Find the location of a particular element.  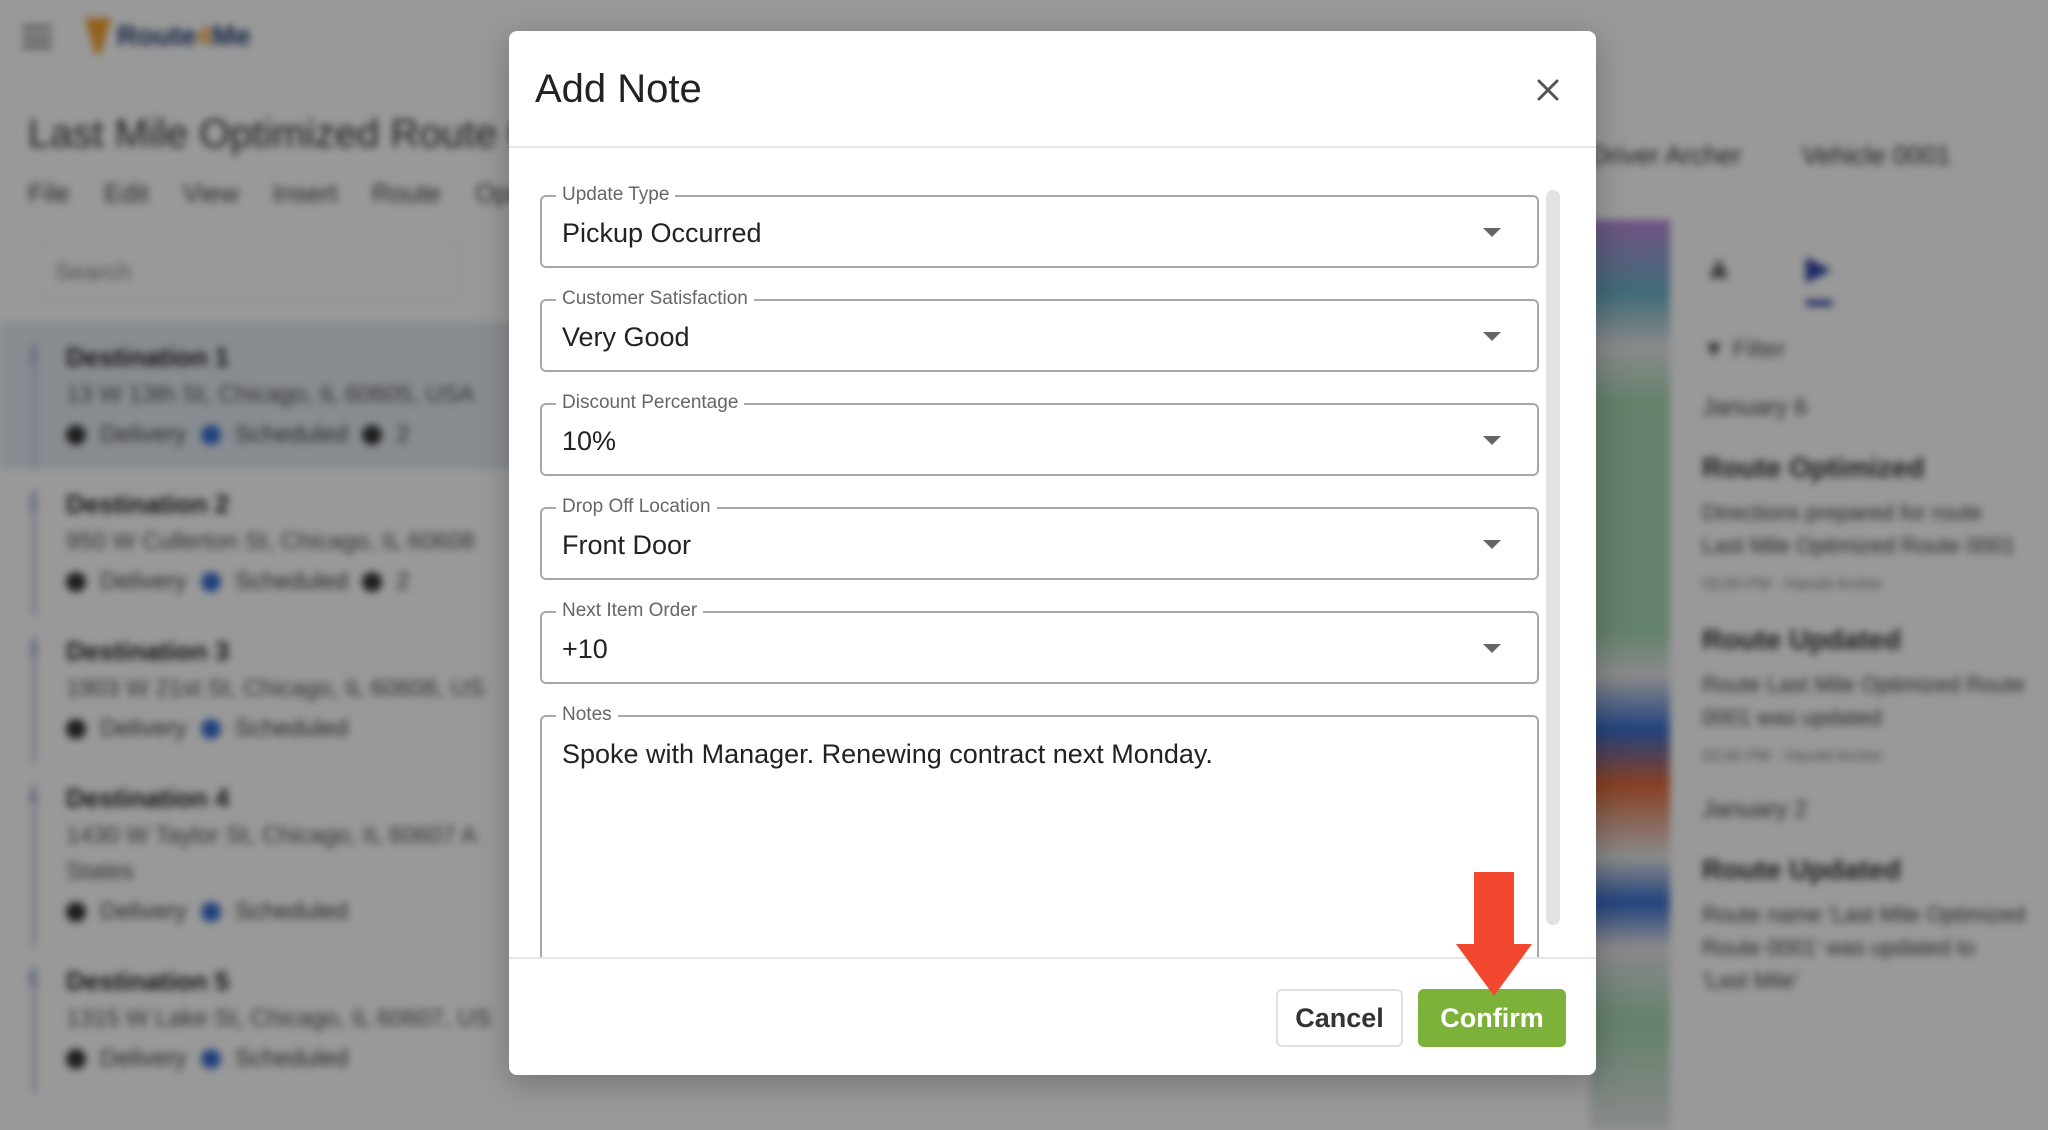

annotation-arrow-icon is located at coordinates (1494, 934).